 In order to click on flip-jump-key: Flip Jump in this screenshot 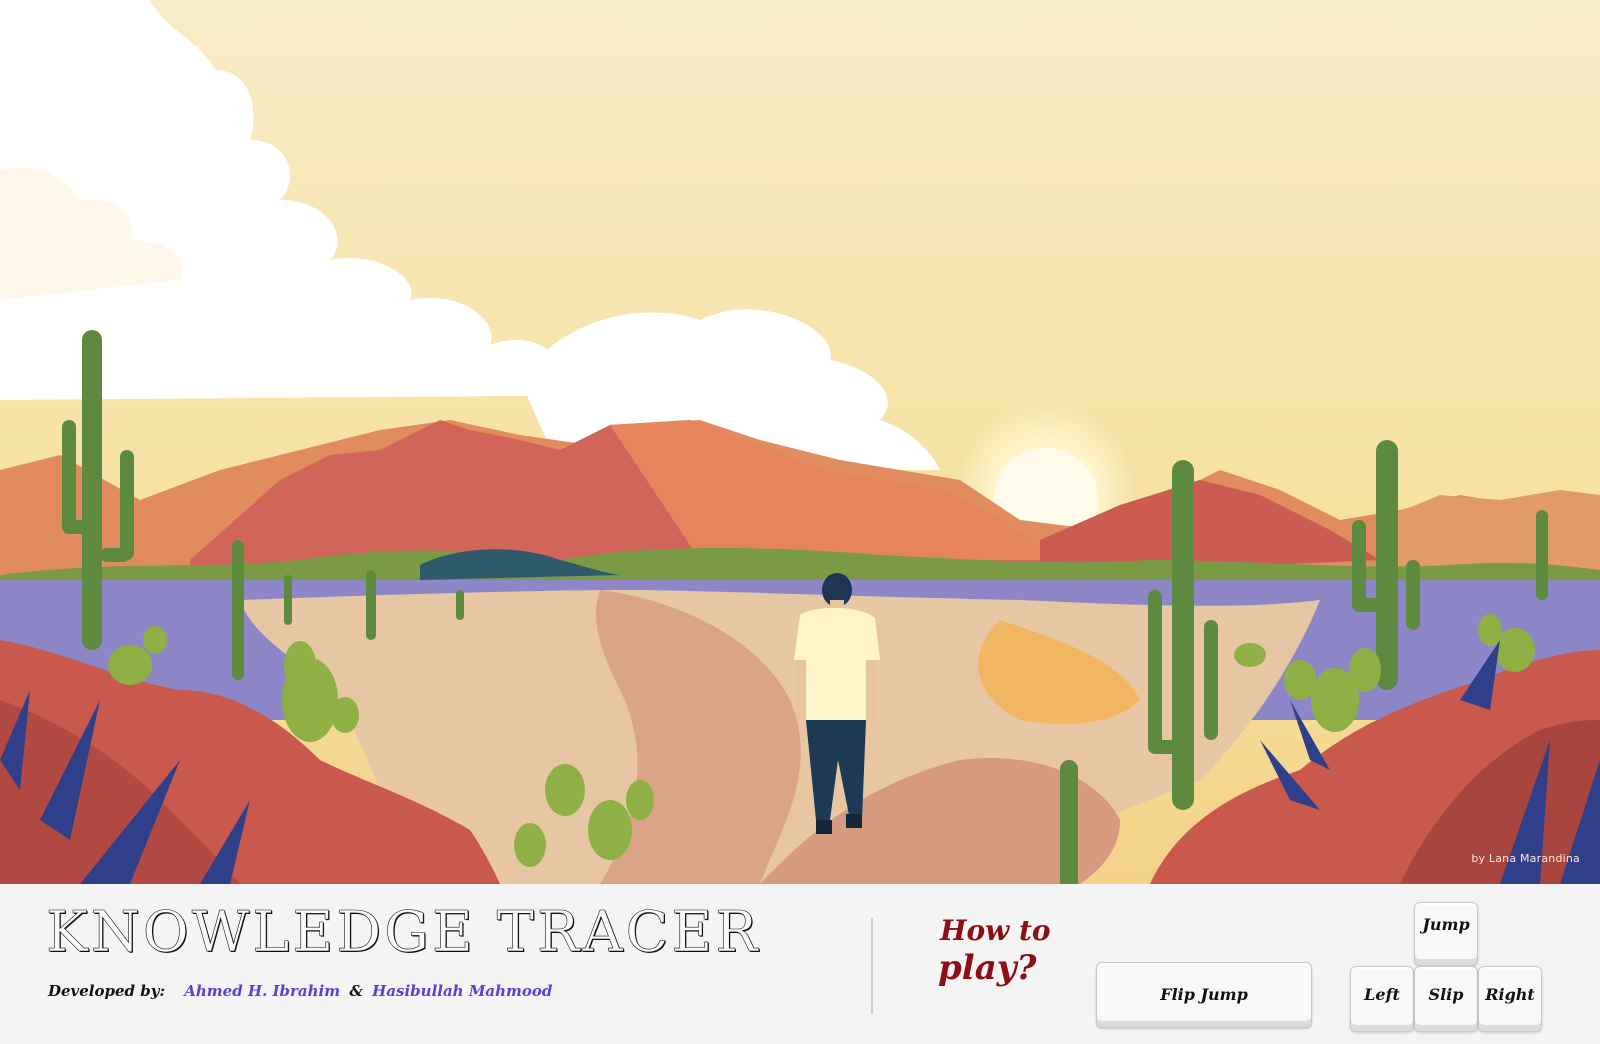, I will do `click(1204, 995)`.